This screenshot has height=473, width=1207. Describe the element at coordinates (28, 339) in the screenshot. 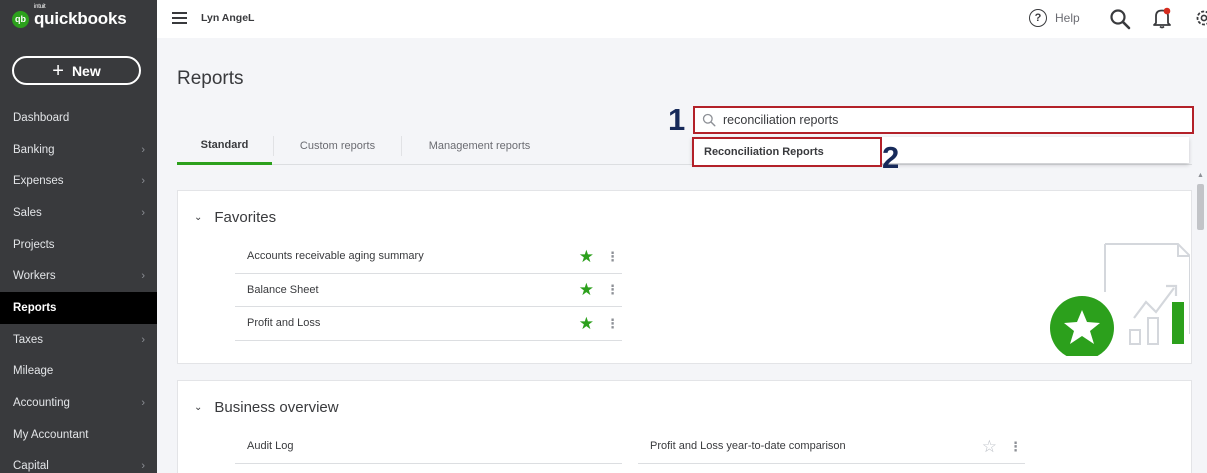

I see `sidebar-item-label: Taxes` at that location.